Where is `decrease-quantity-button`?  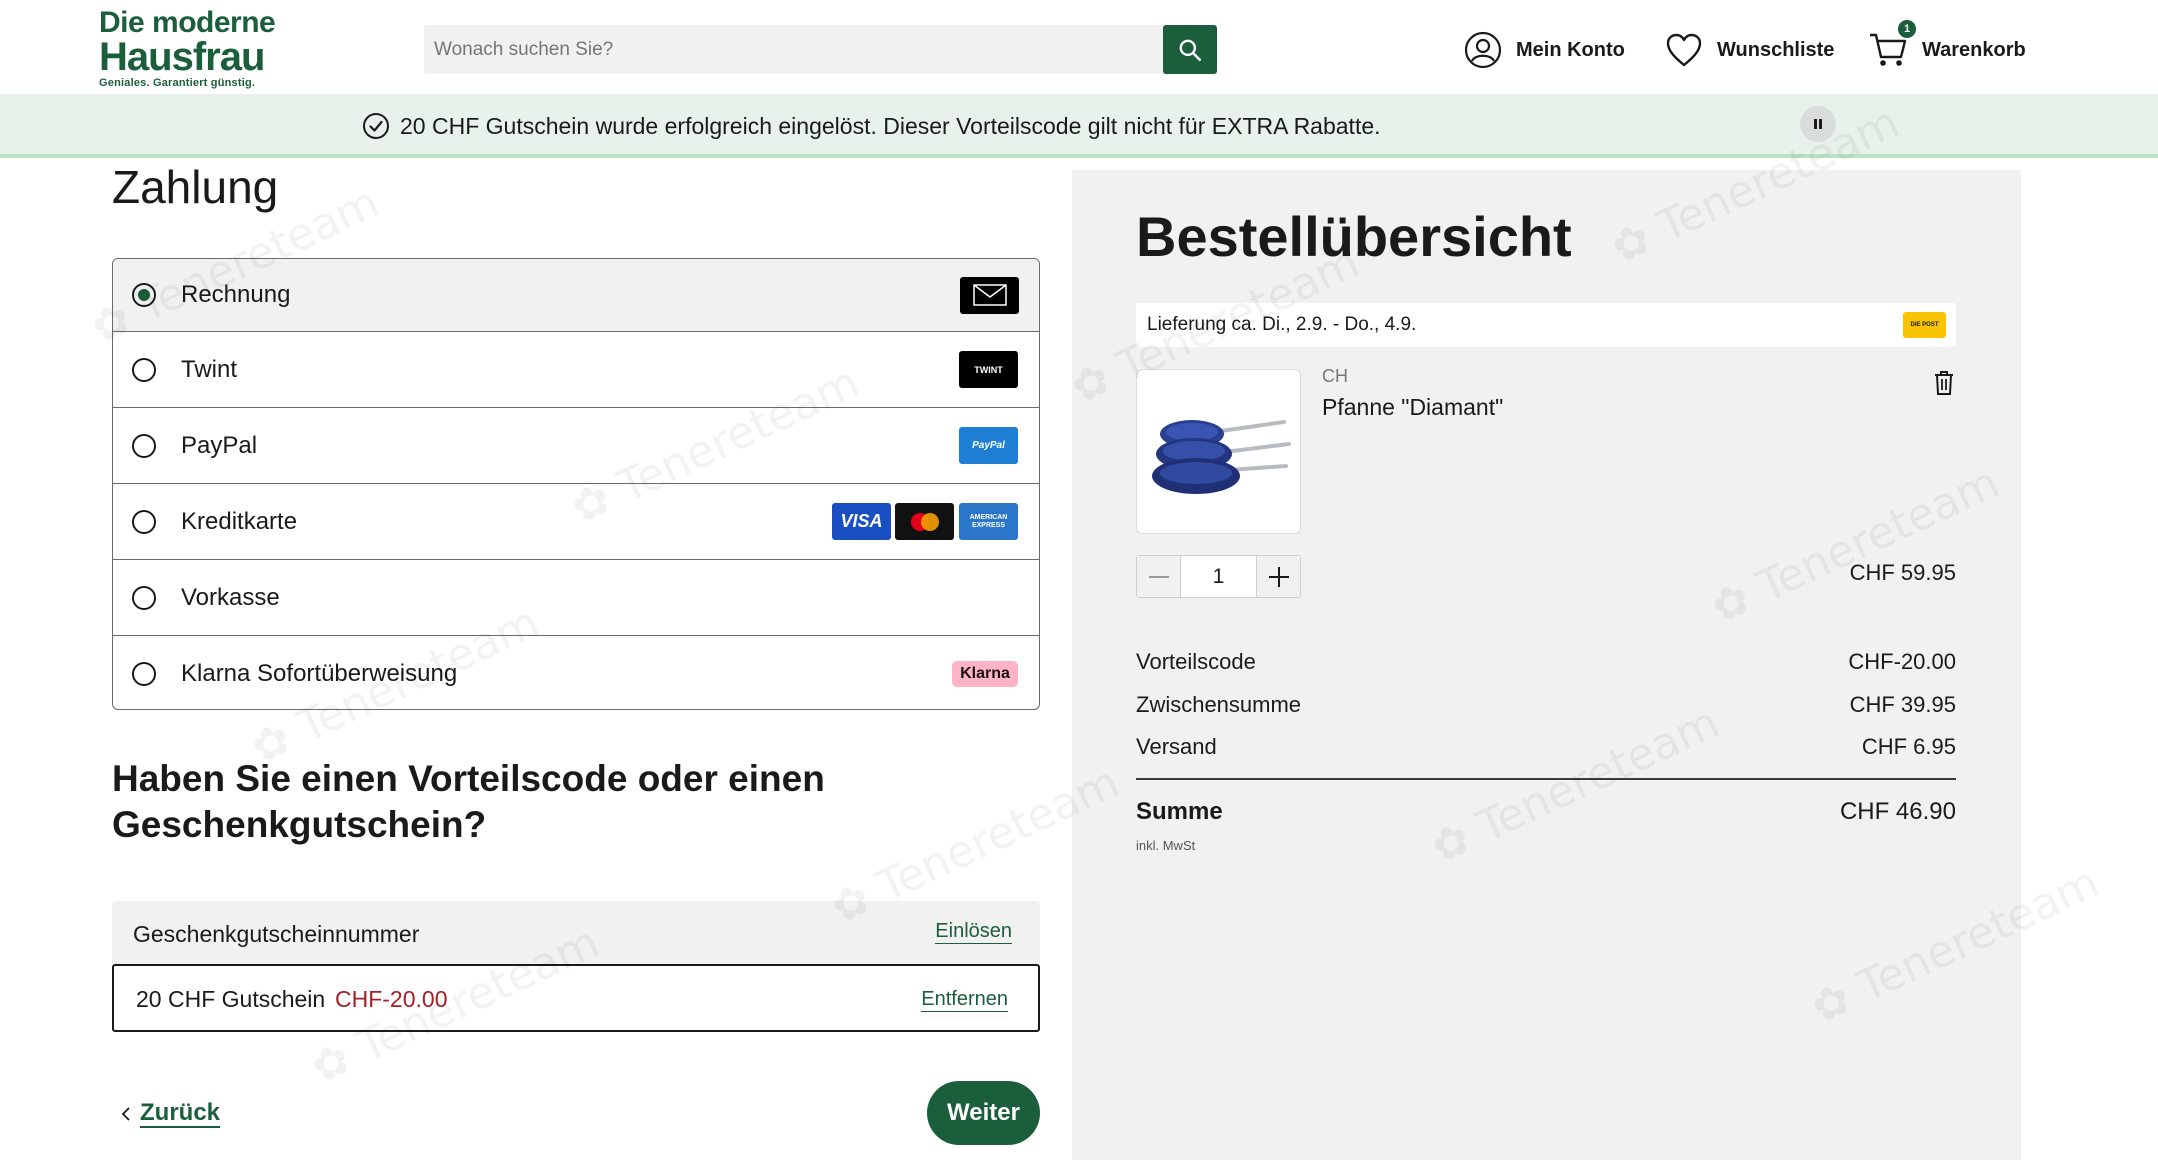 decrease-quantity-button is located at coordinates (1158, 576).